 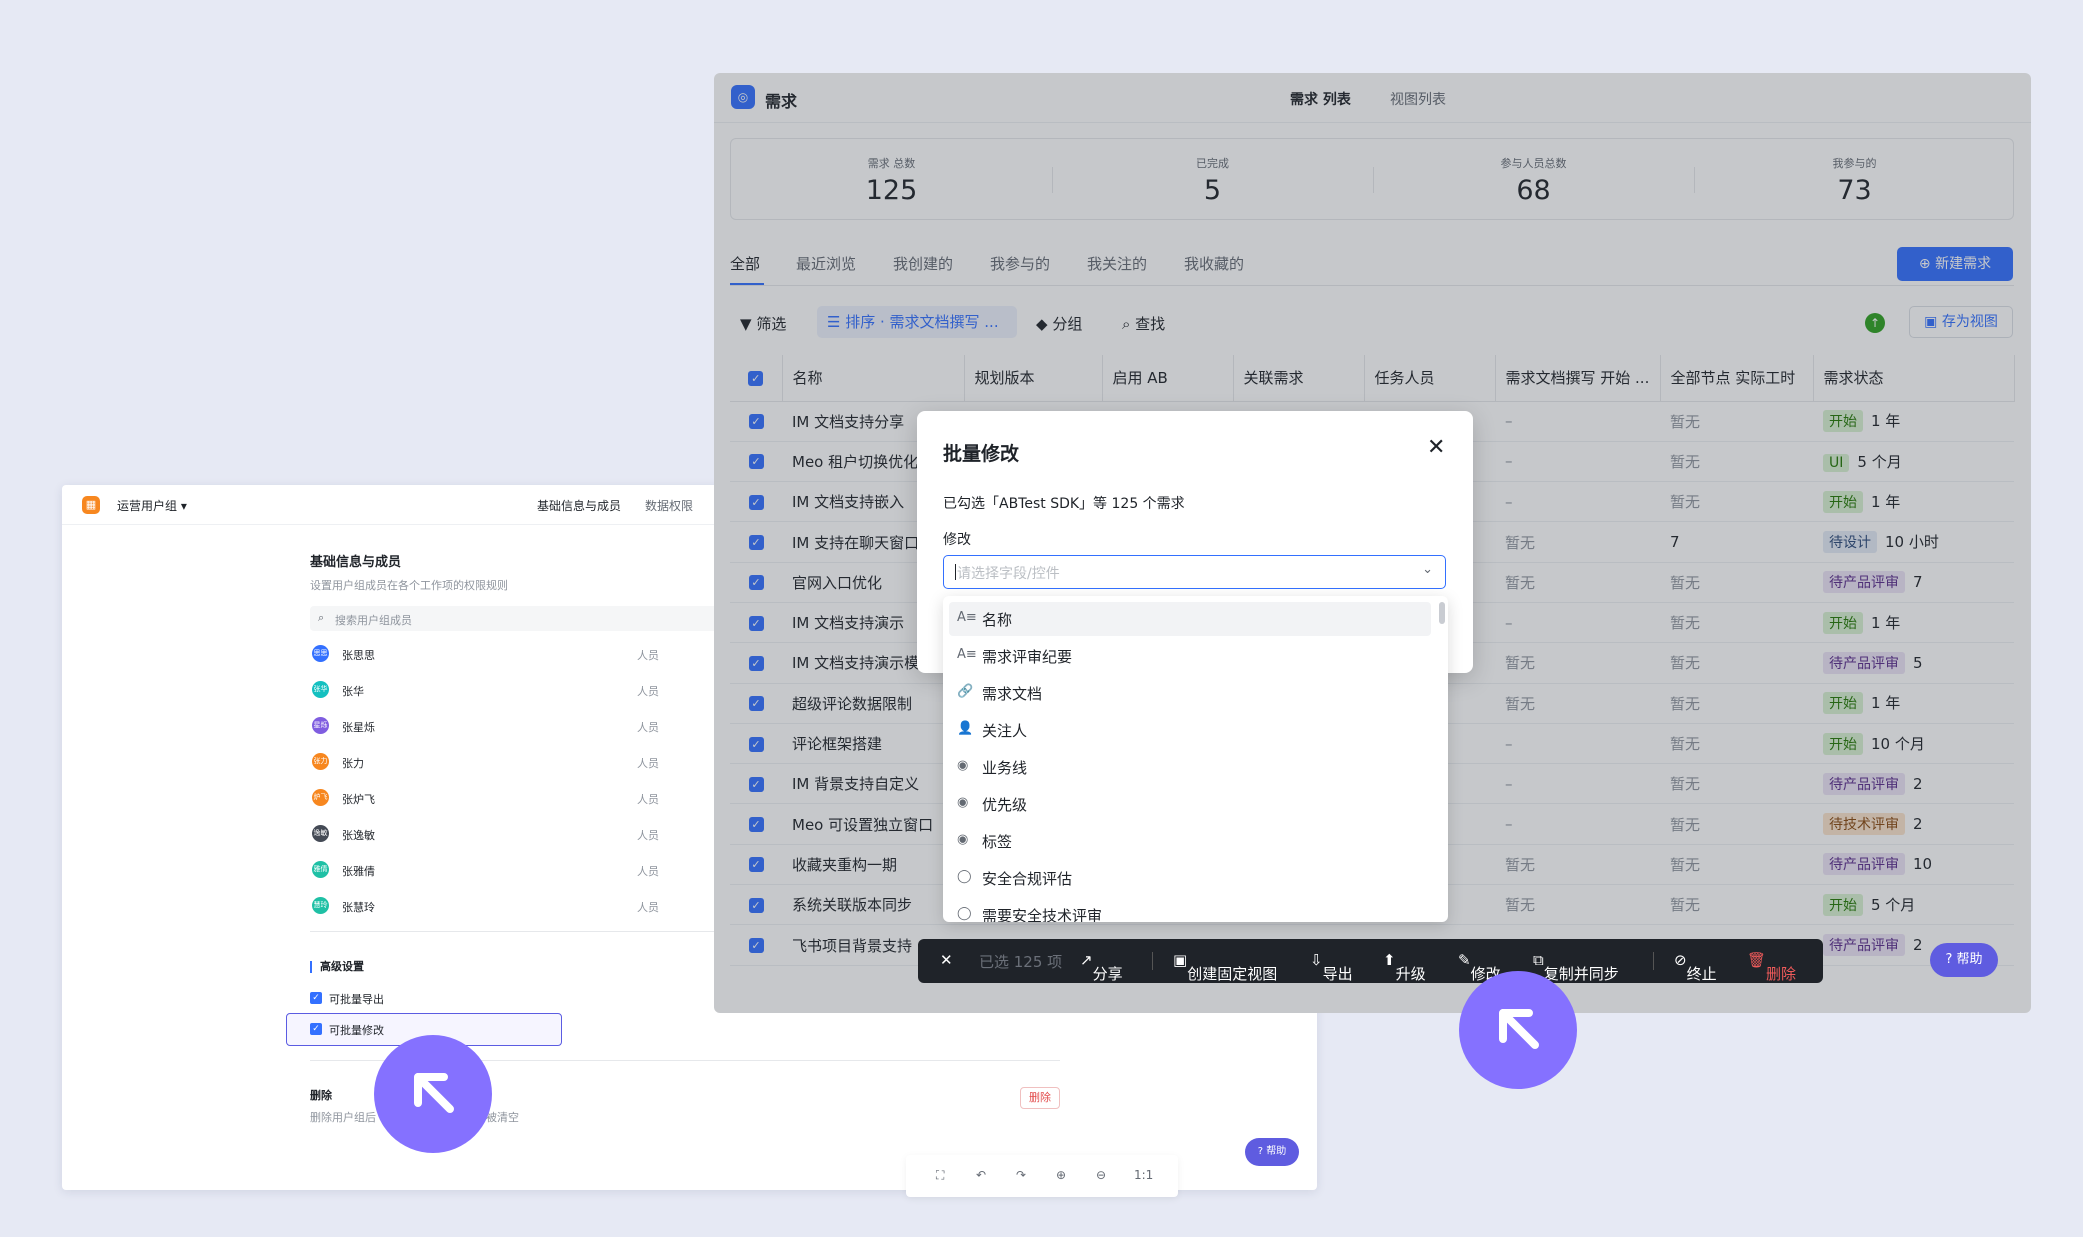 What do you see at coordinates (579, 505) in the screenshot?
I see `tab-basic-info: 基础信息与成员` at bounding box center [579, 505].